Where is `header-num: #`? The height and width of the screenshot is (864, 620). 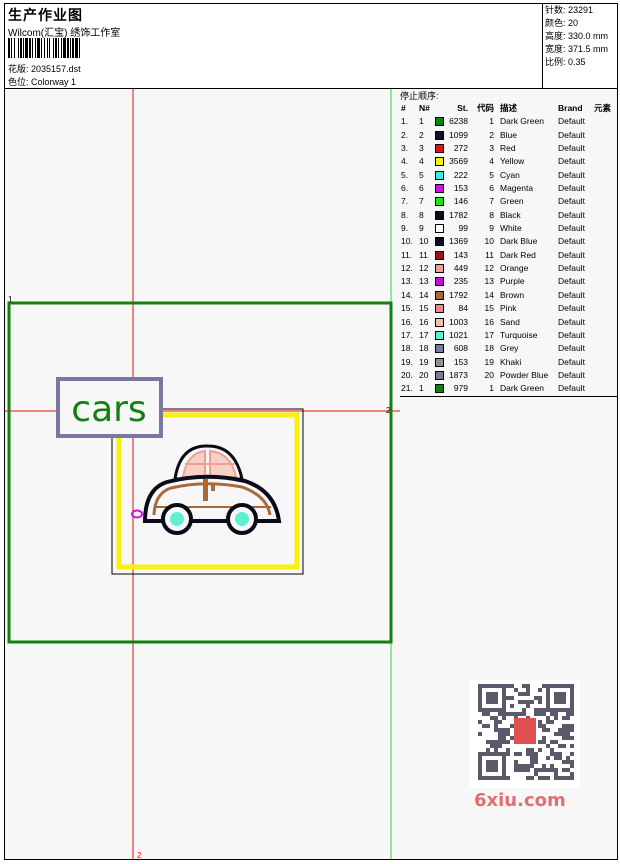 header-num: # is located at coordinates (403, 108).